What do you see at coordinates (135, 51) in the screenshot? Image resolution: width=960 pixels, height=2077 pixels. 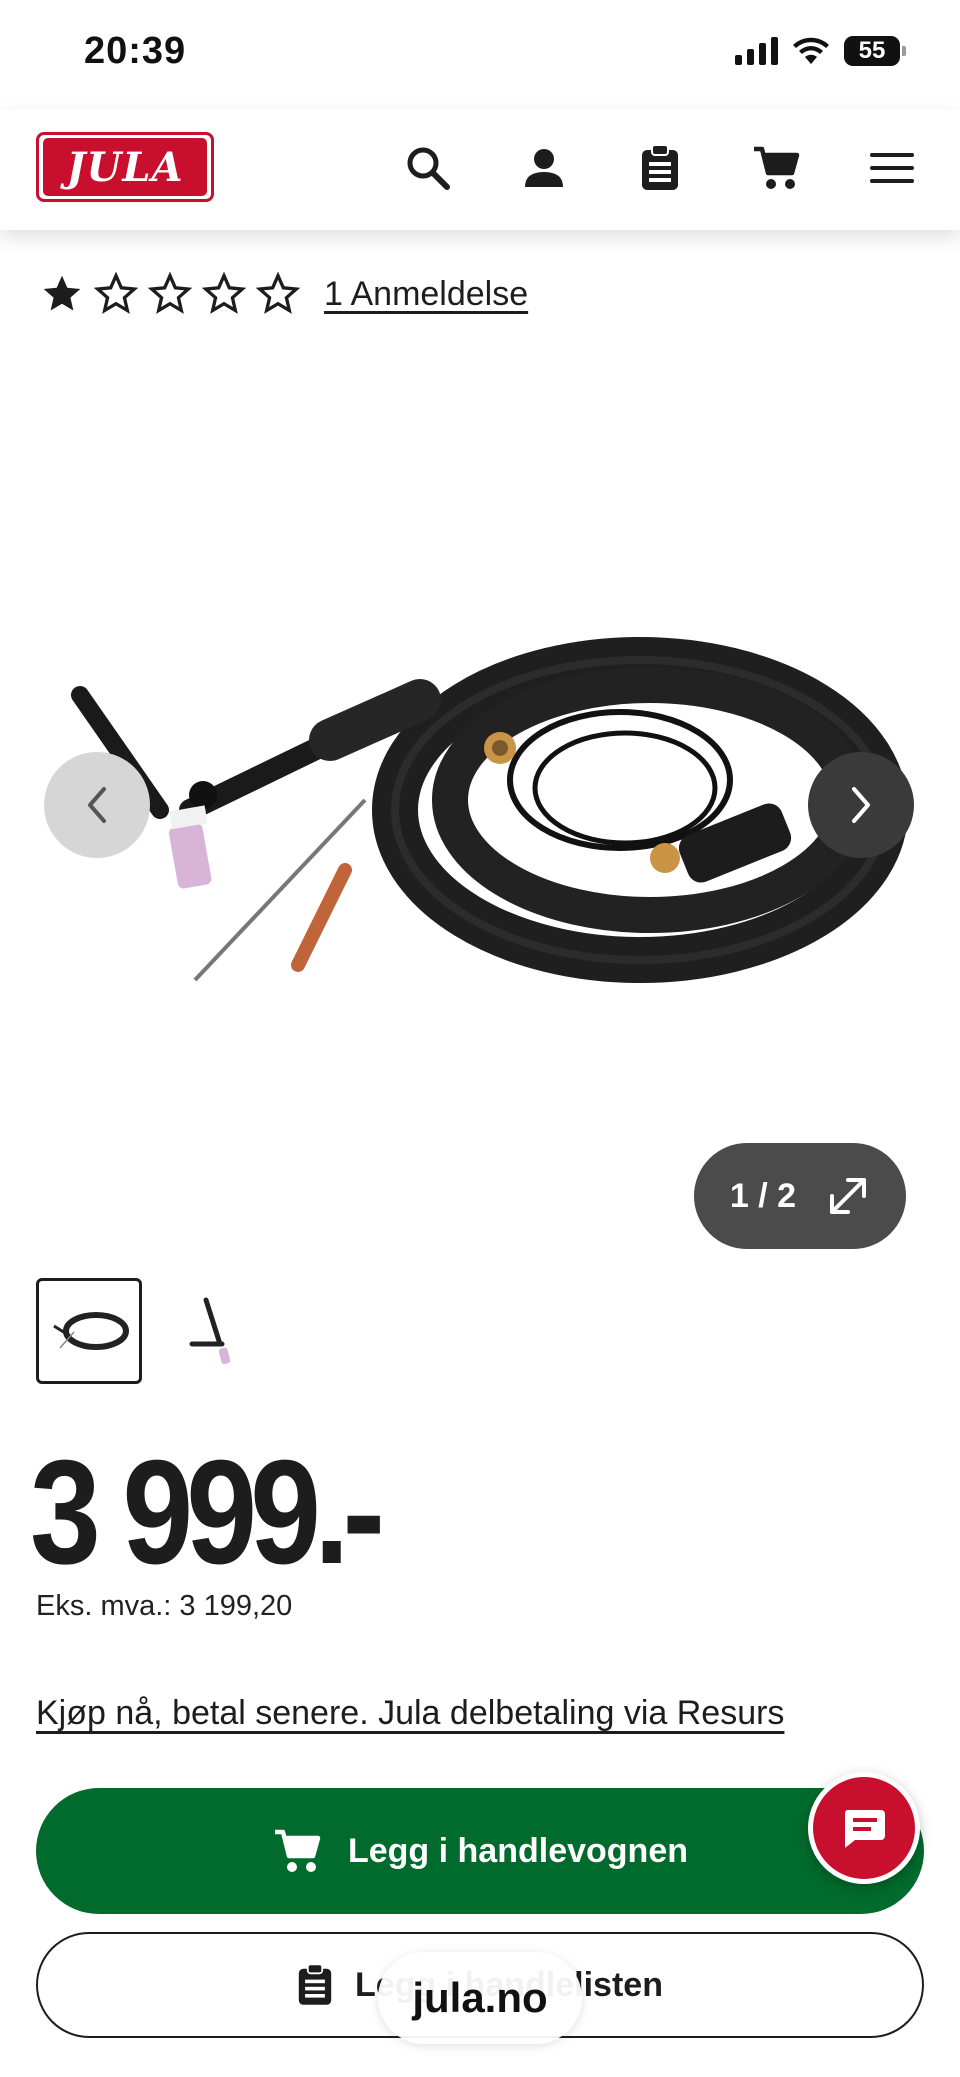 I see `status-time: 20:39` at bounding box center [135, 51].